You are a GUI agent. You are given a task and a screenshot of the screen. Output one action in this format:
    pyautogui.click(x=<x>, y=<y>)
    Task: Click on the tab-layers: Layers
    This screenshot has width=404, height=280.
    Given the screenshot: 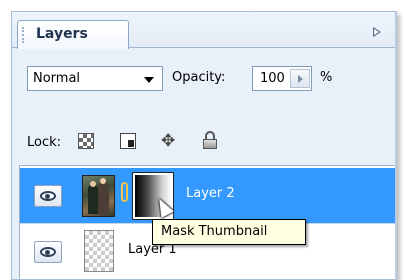 What is the action you would take?
    pyautogui.click(x=73, y=34)
    